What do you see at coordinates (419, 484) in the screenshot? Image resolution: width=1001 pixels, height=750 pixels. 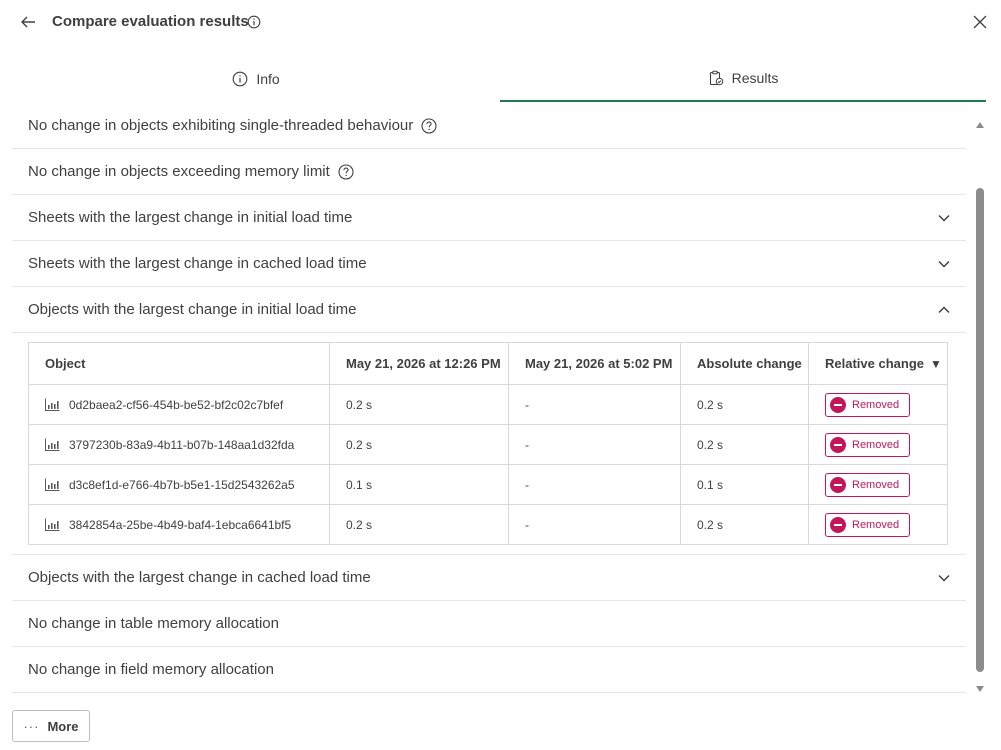 I see `first-eval-cell: 0.1 s` at bounding box center [419, 484].